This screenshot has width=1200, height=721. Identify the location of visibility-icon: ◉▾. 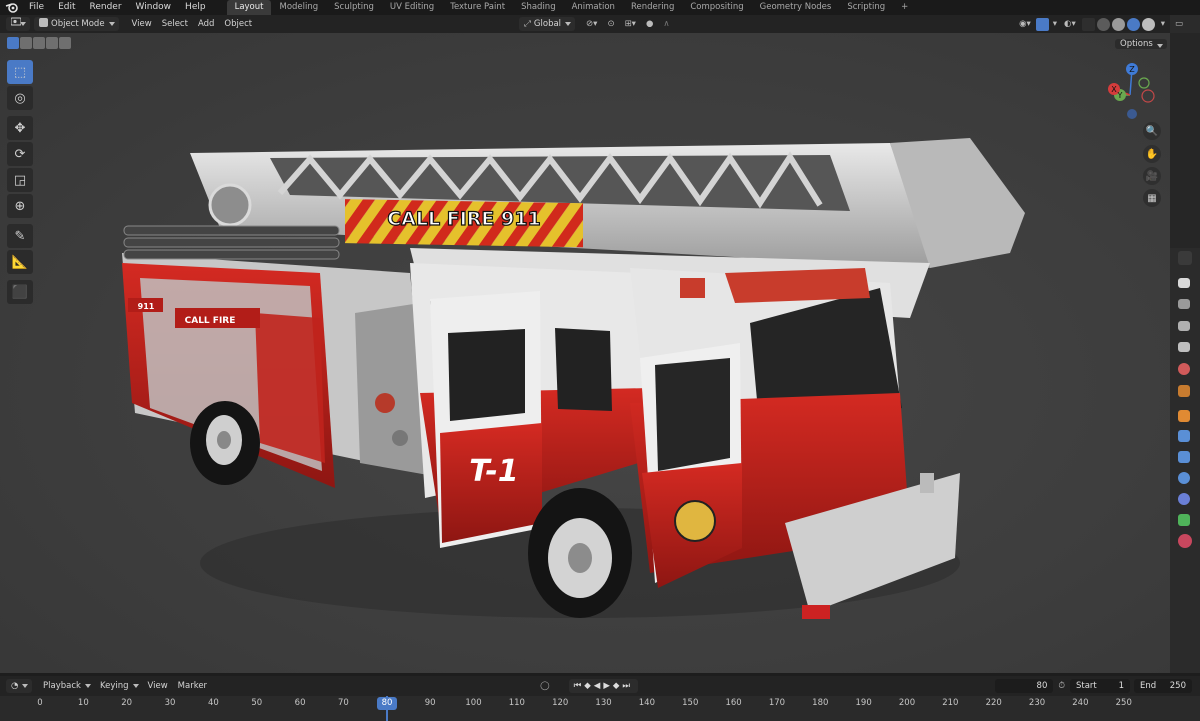
(1025, 24).